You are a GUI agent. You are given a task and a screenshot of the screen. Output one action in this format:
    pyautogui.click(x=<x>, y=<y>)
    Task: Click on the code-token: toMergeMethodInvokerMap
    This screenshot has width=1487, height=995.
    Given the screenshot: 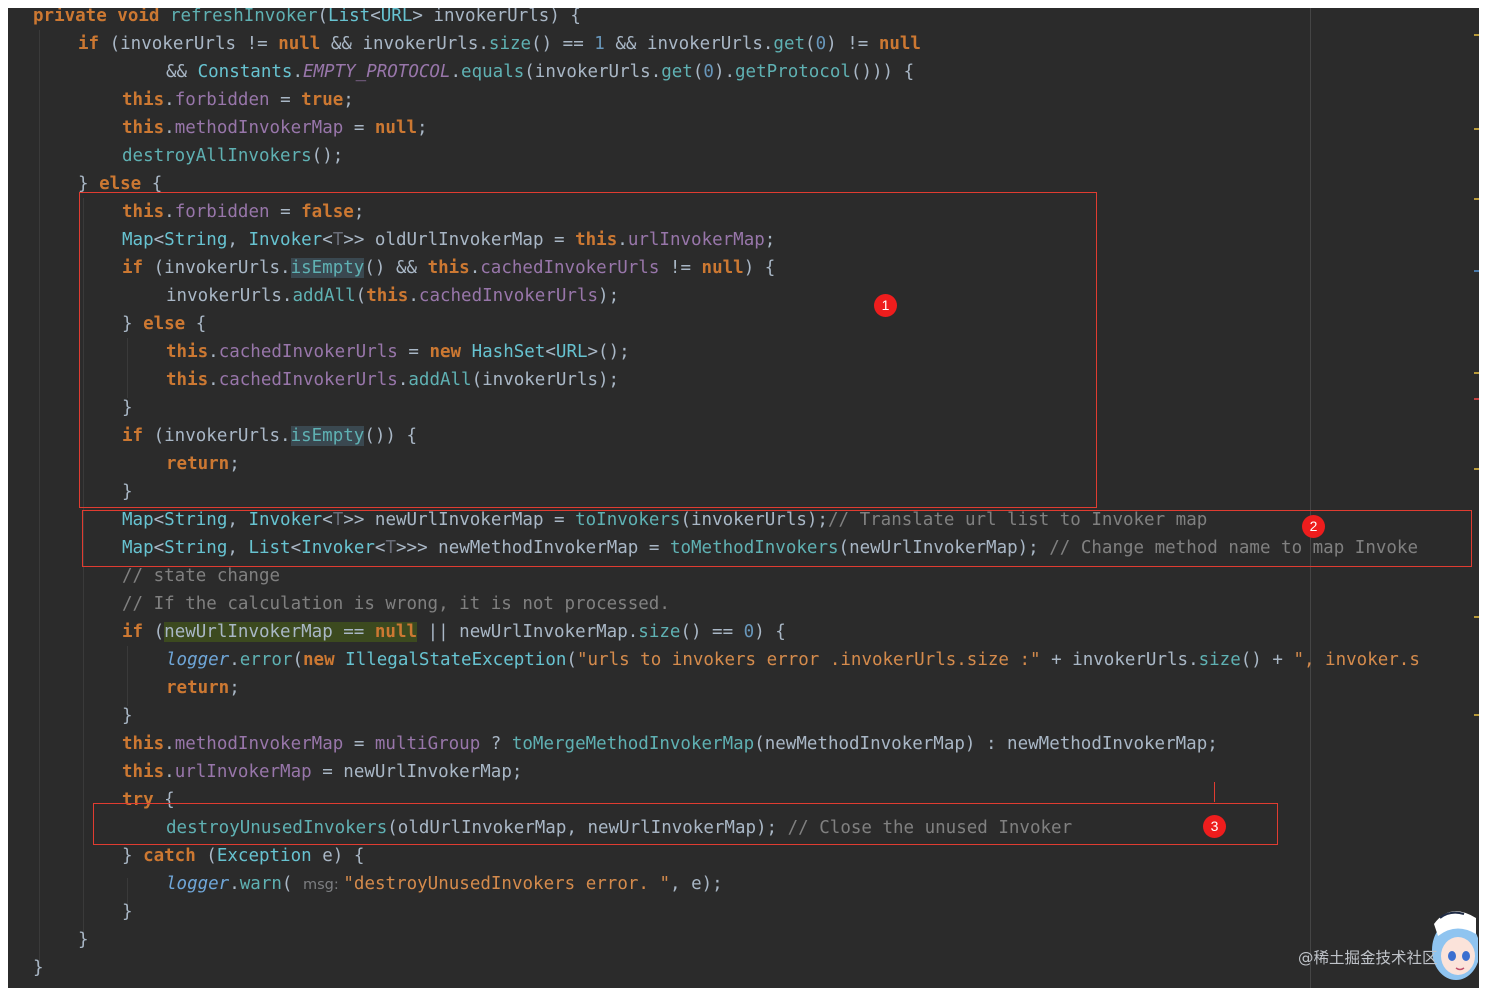 What is the action you would take?
    pyautogui.click(x=633, y=744)
    